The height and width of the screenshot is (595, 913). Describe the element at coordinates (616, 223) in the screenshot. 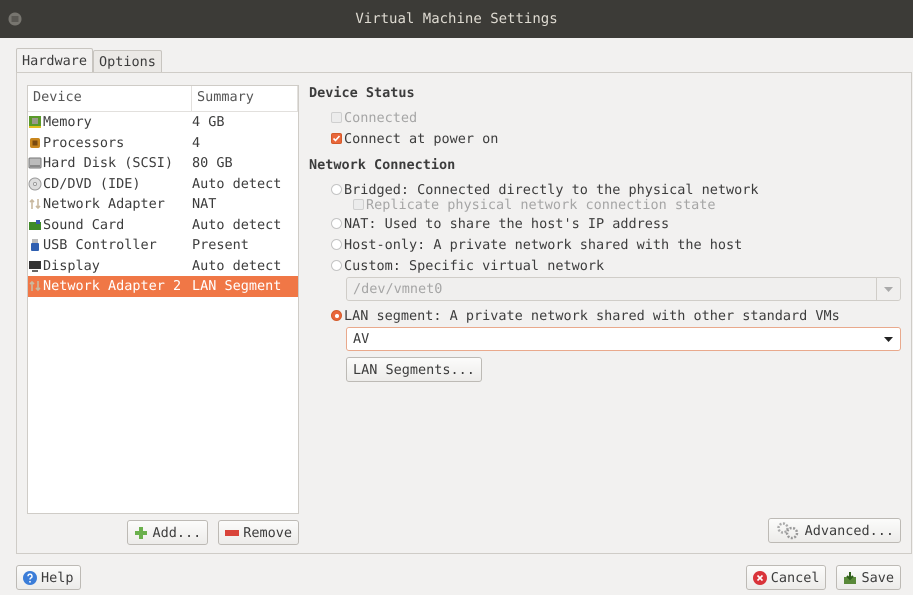

I see `radio-option: NAT: Used to share the host's IP address` at that location.